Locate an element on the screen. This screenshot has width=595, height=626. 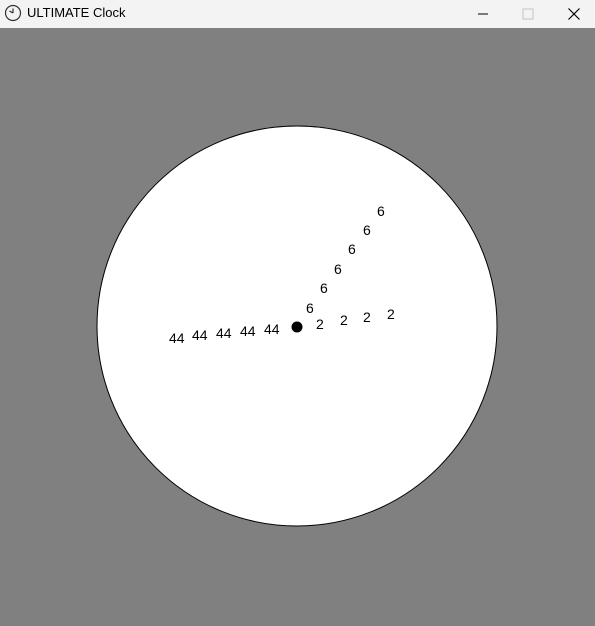
window-title: ULTIMATE Clock is located at coordinates (76, 12).